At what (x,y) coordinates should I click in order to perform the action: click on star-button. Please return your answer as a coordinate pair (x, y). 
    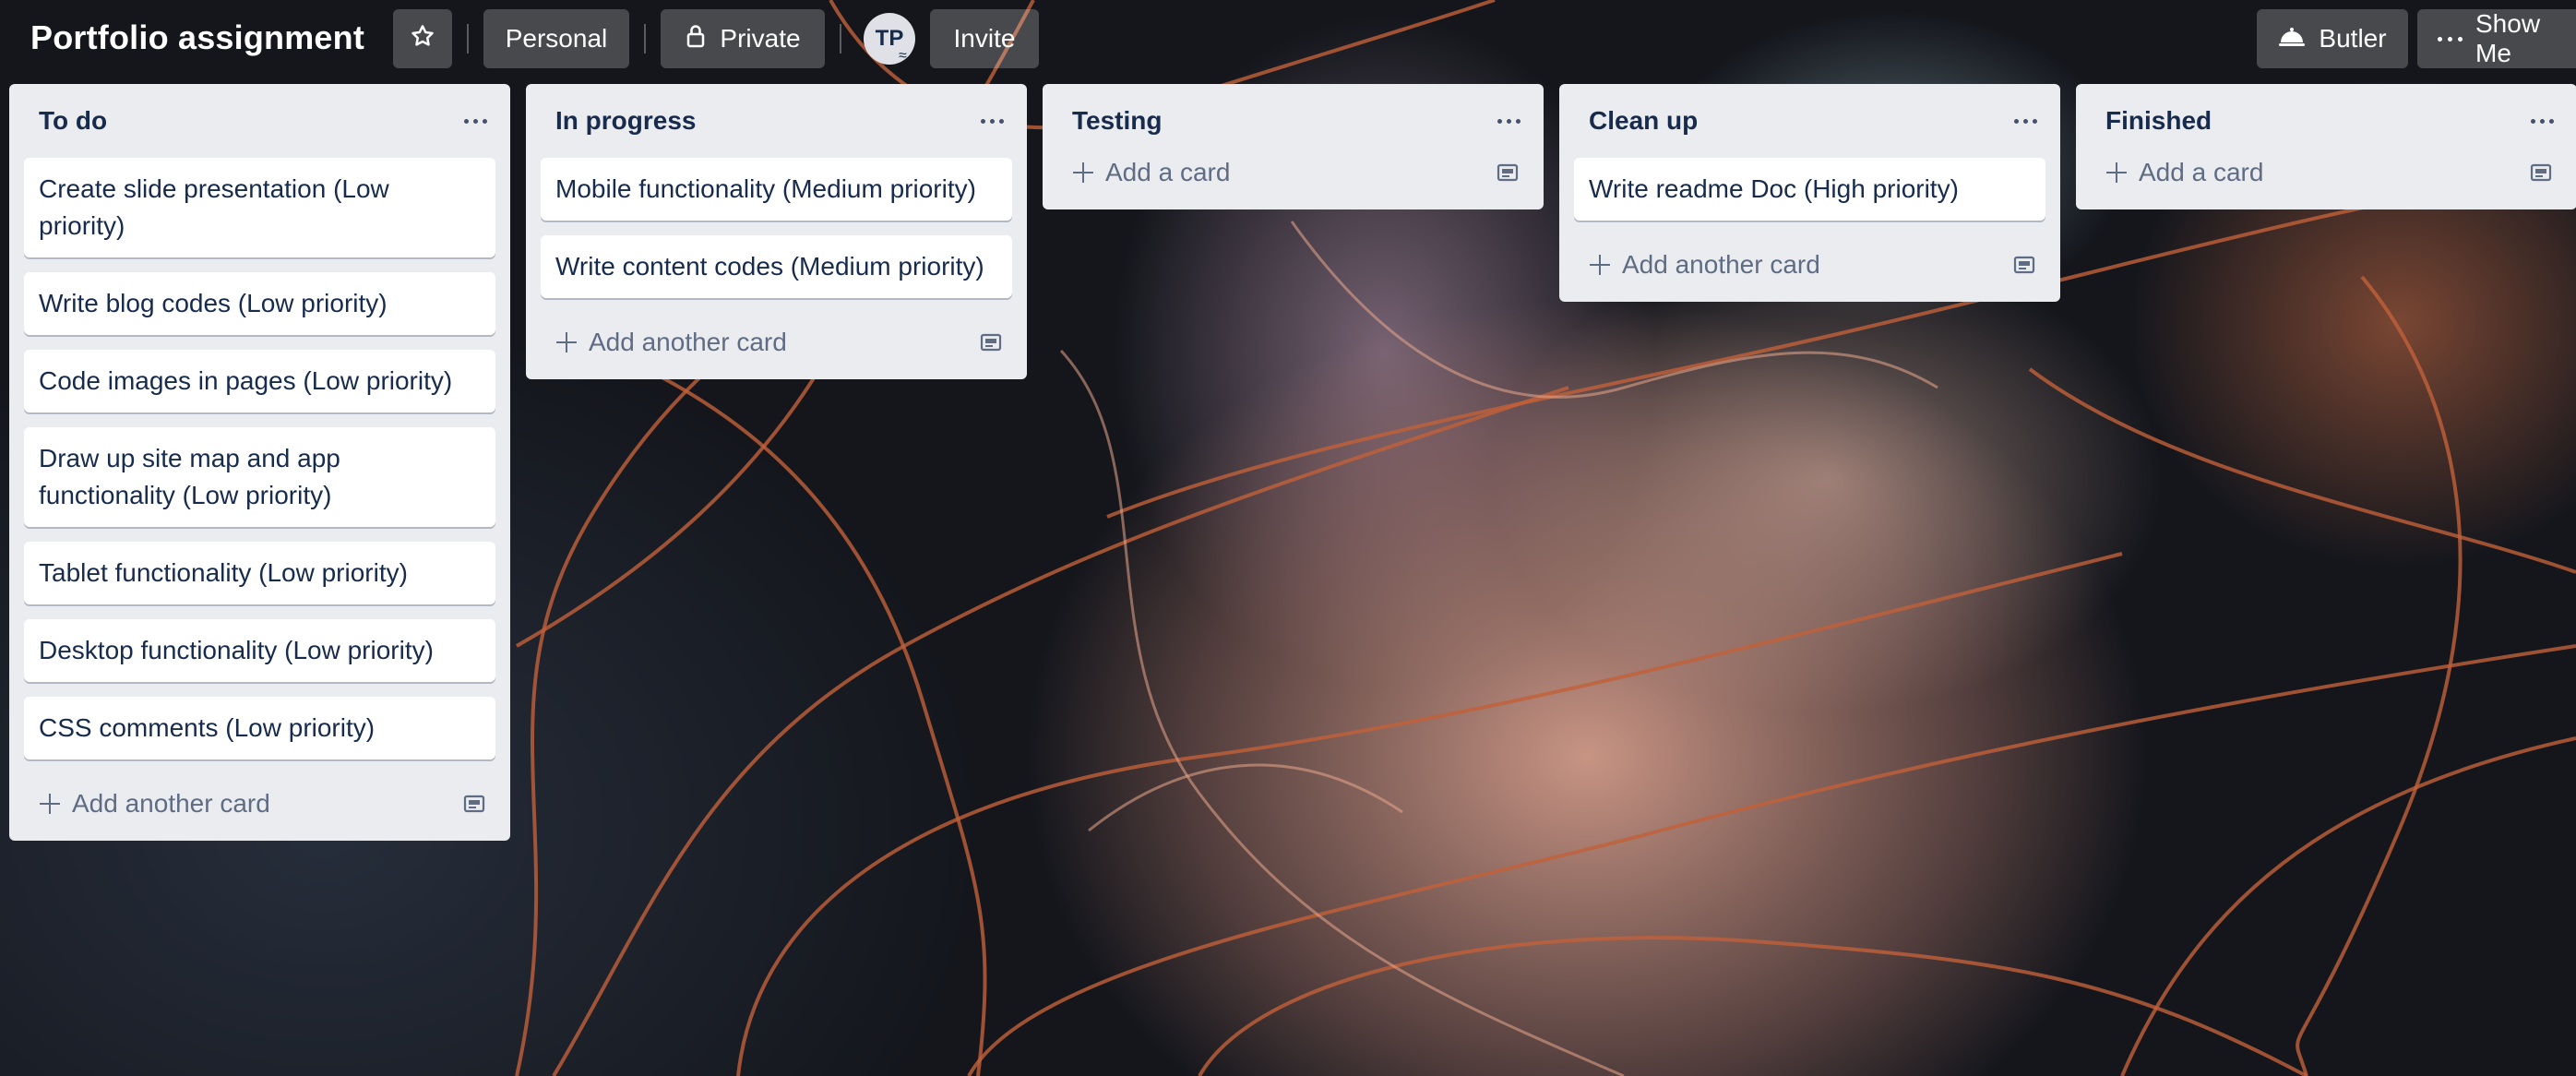
    Looking at the image, I should click on (422, 38).